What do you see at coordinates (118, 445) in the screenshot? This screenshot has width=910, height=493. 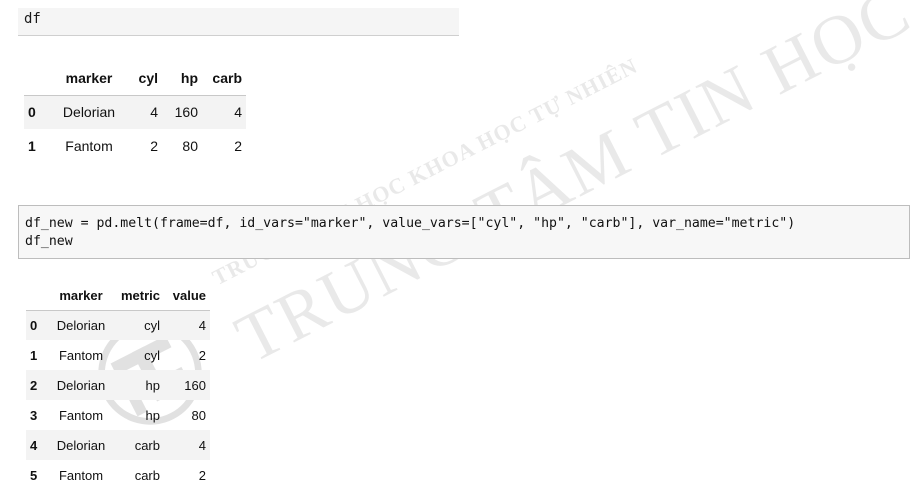 I see `table-row: 4 Delorian carb 4` at bounding box center [118, 445].